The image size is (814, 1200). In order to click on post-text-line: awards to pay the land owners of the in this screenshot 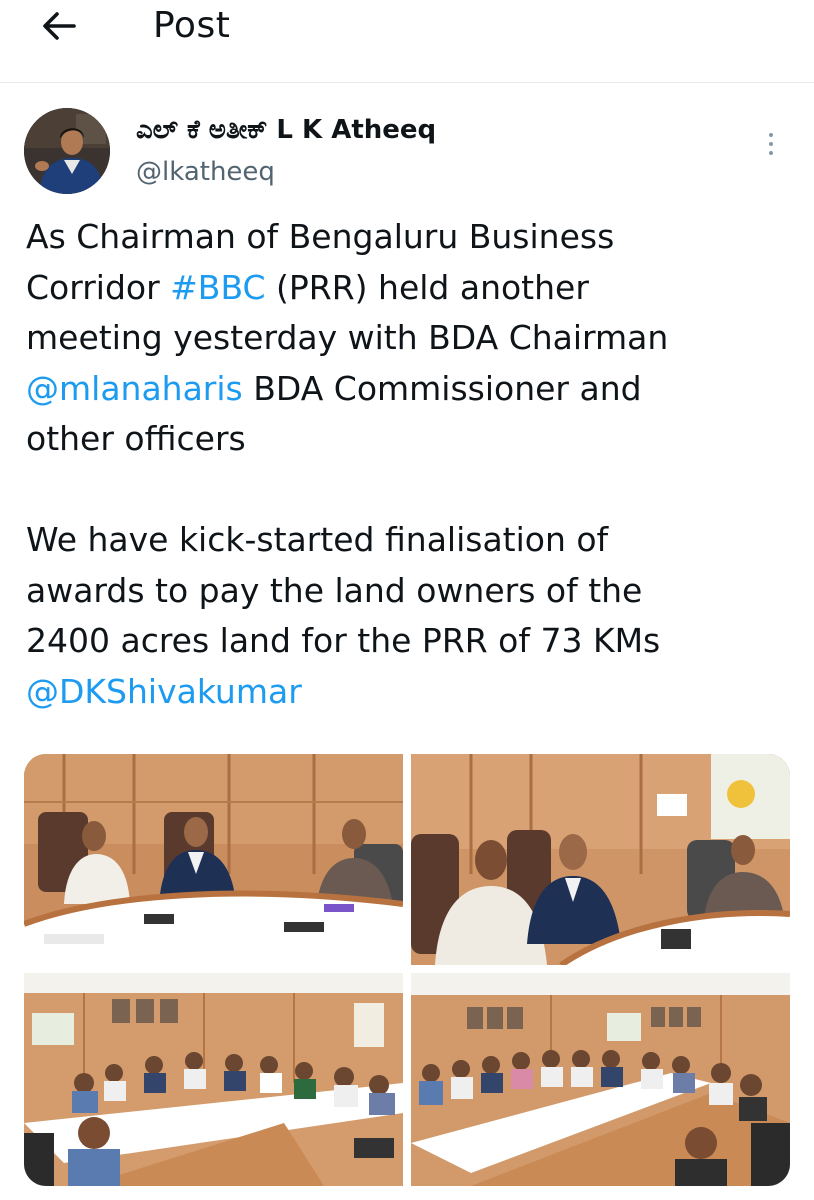, I will do `click(334, 590)`.